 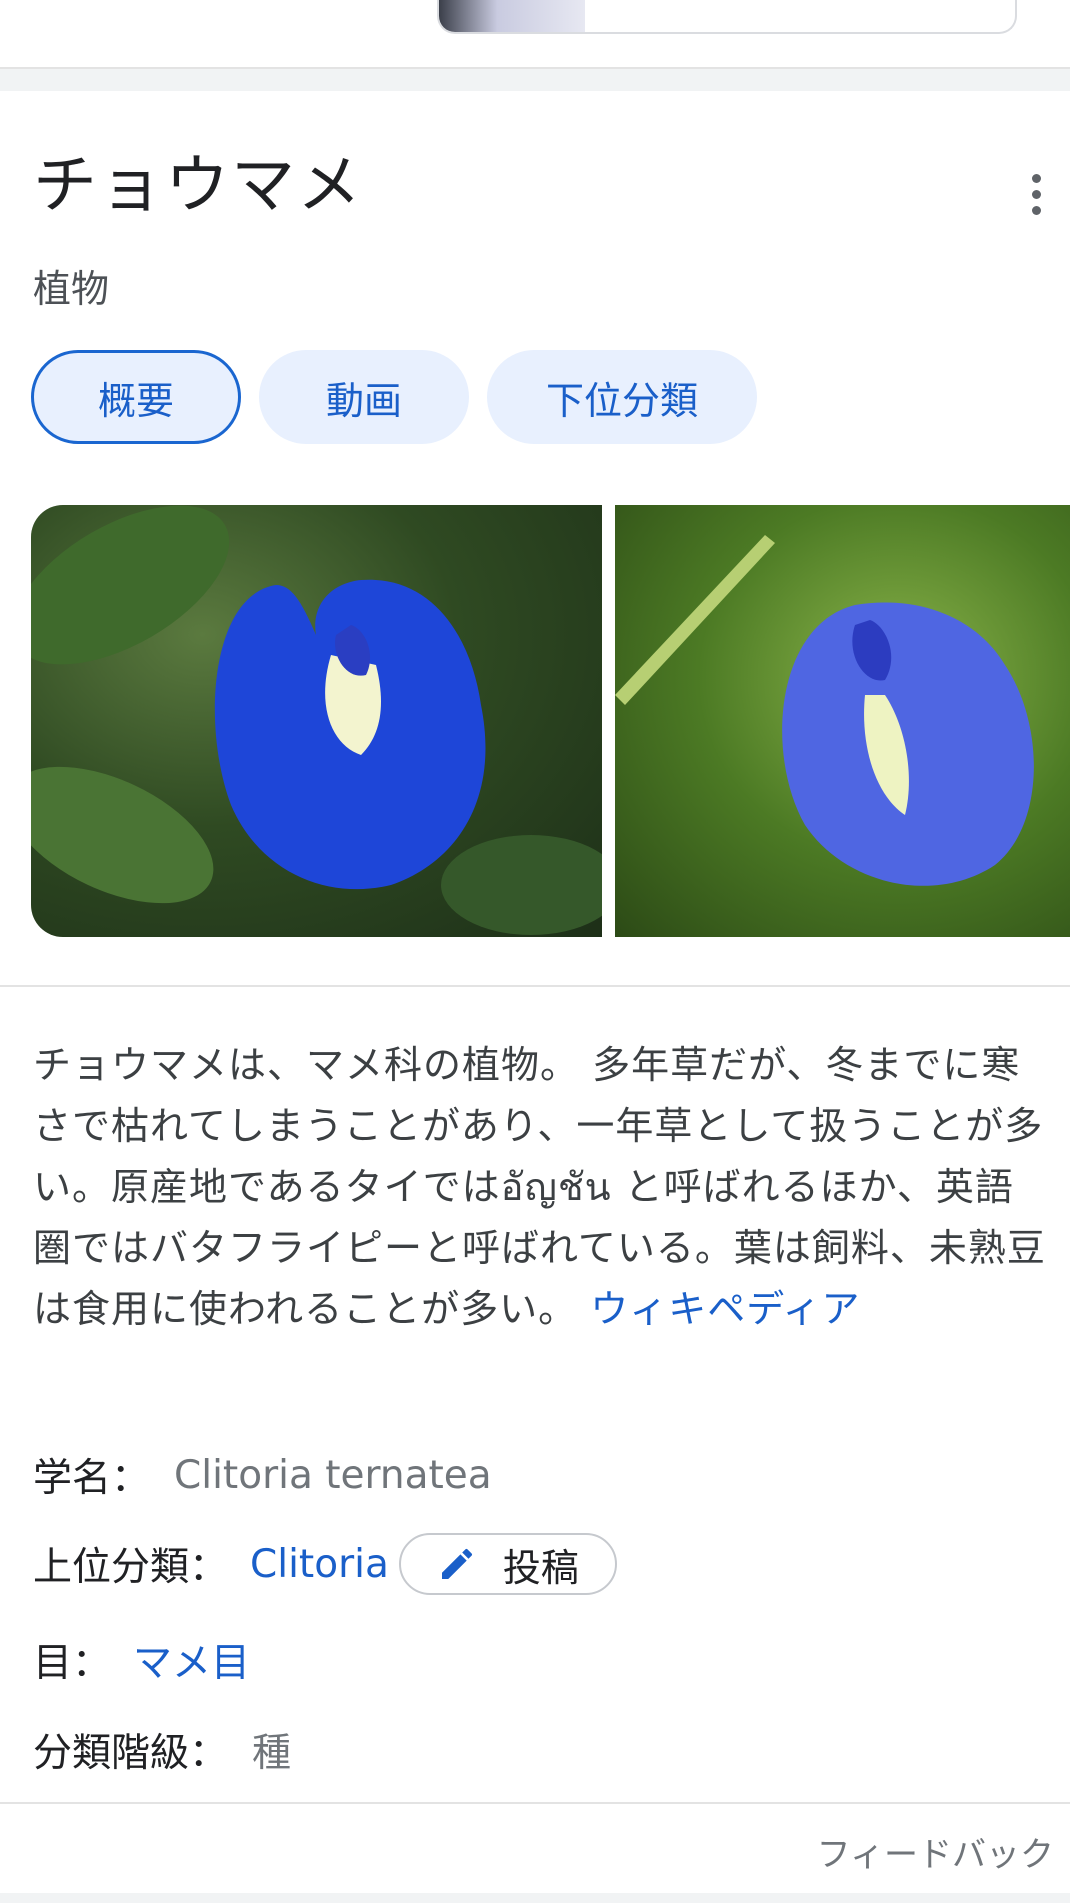 I want to click on contribute-button: 投稿, so click(x=507, y=1564).